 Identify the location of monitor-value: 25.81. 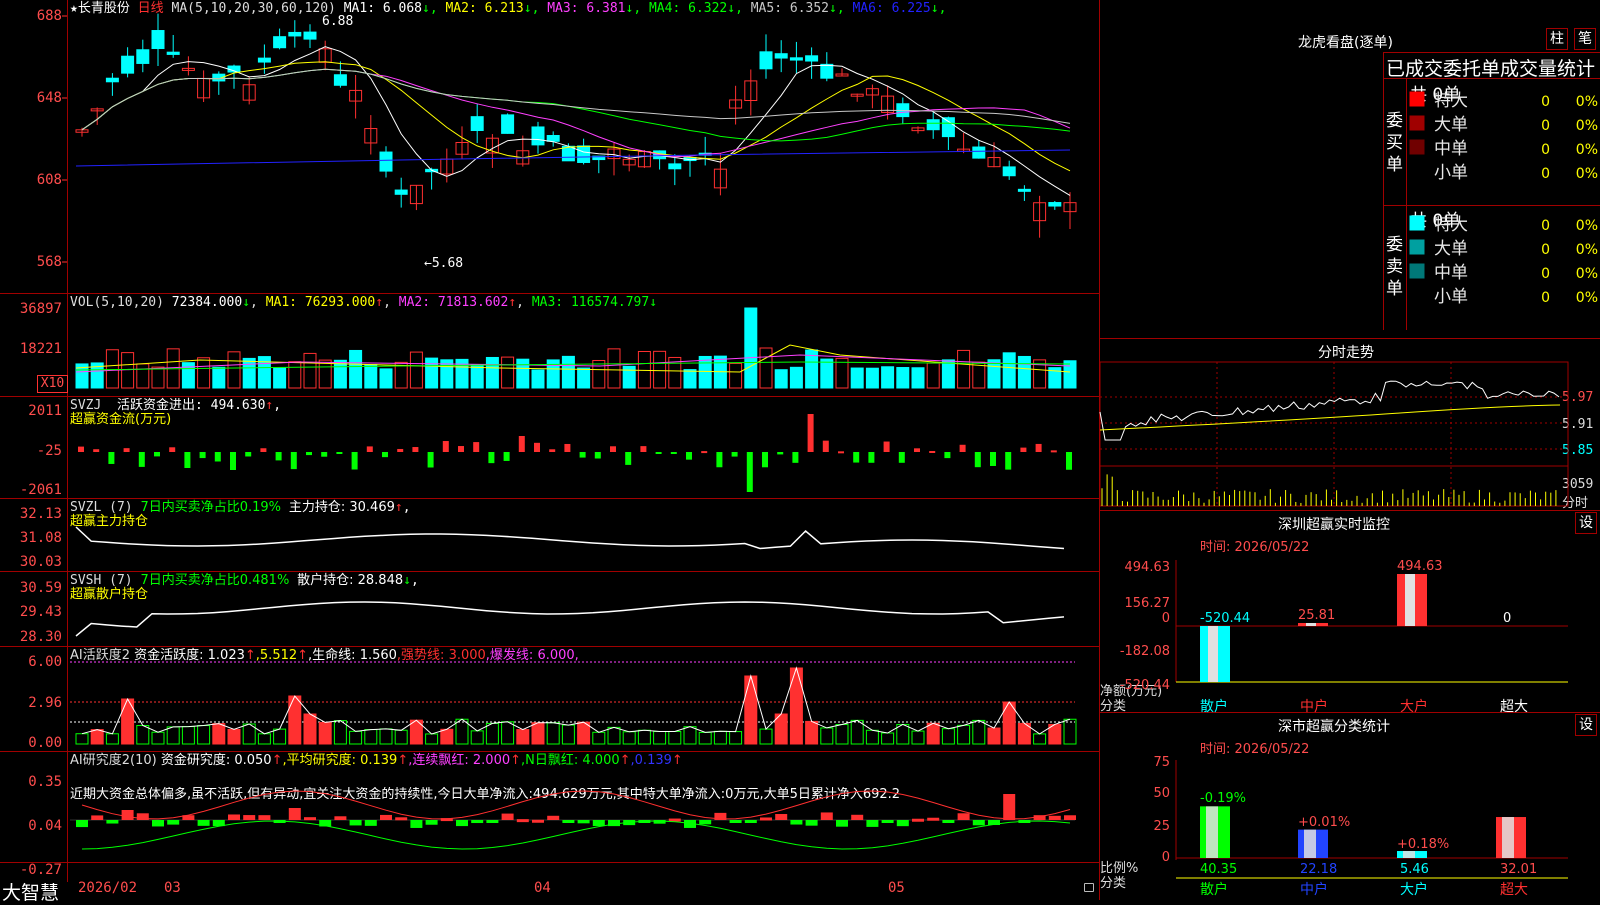
(1316, 615).